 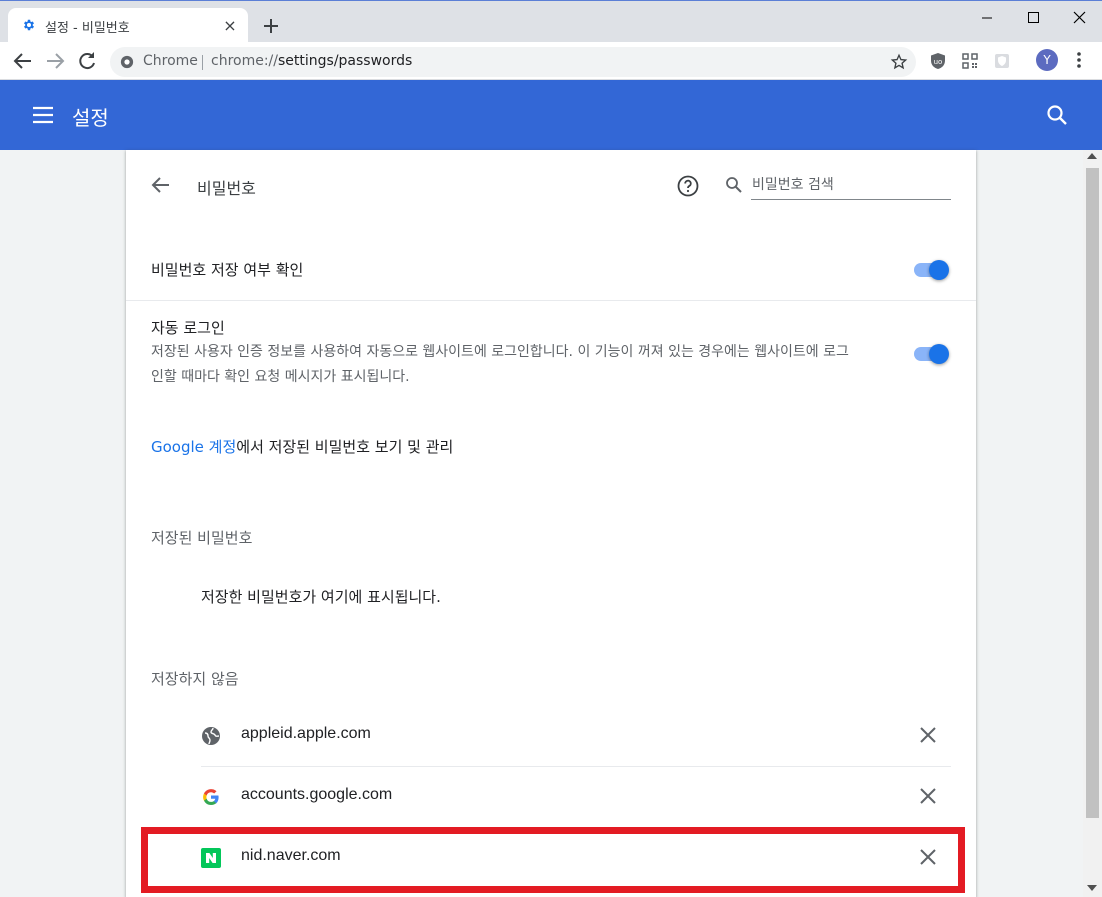 What do you see at coordinates (345, 447) in the screenshot?
I see `google-account-suffix: 에서 저장된 비밀번호 보기 및 관리` at bounding box center [345, 447].